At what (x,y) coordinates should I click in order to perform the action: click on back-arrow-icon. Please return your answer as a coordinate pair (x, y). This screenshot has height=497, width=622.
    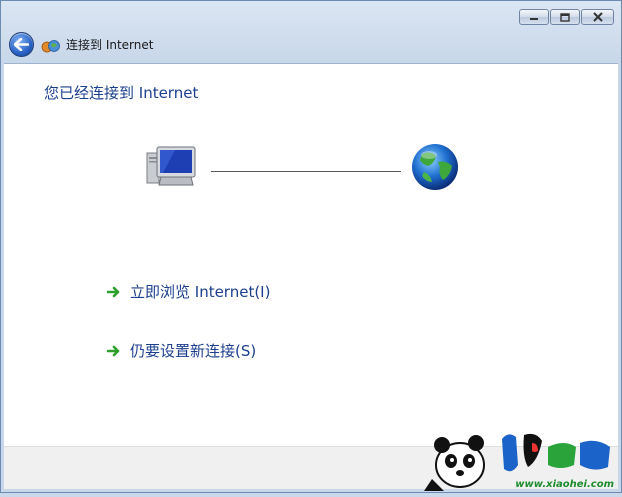
    Looking at the image, I should click on (21, 44).